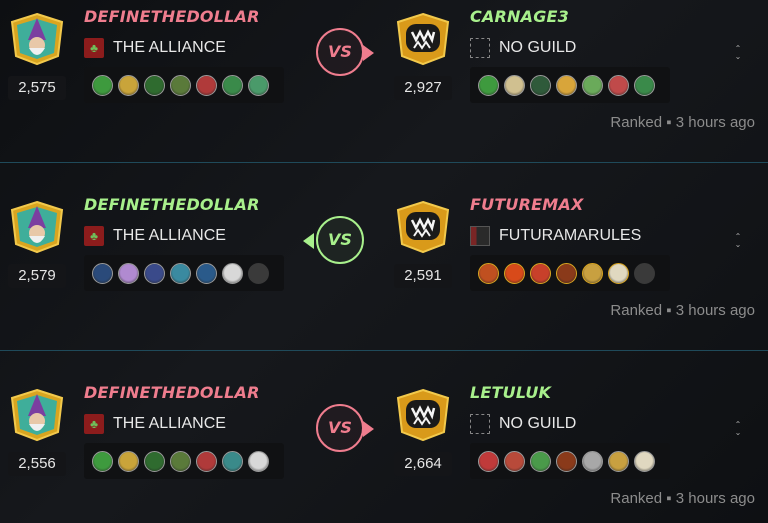  I want to click on opponent-rating: 2,591, so click(423, 276).